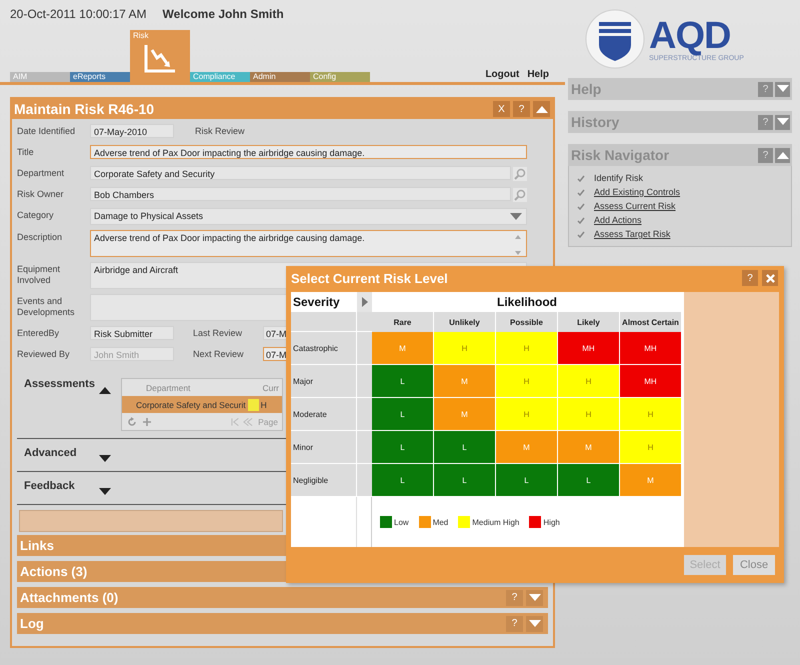  Describe the element at coordinates (340, 77) in the screenshot. I see `nav-tab: Config` at that location.